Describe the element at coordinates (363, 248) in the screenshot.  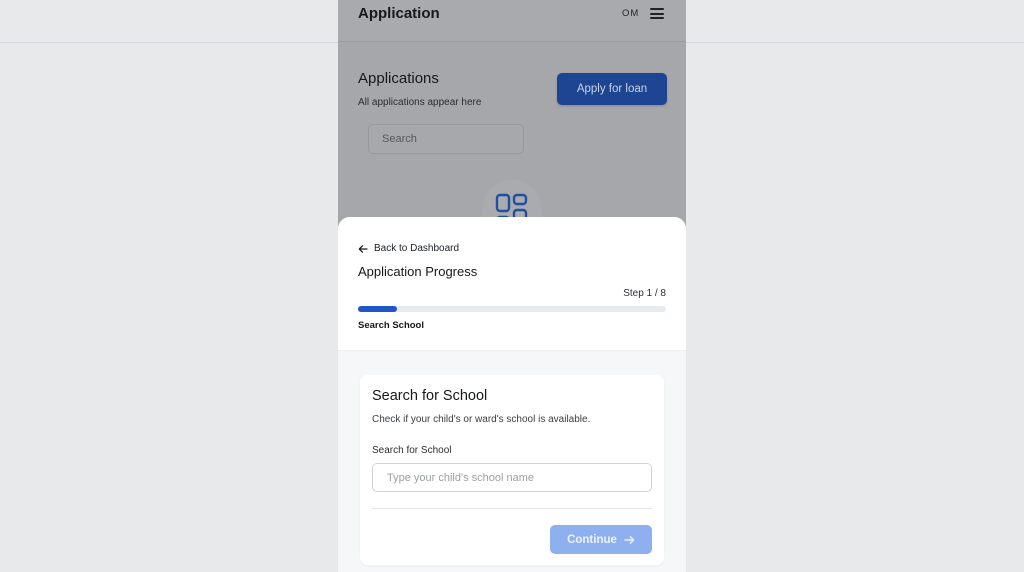
I see `arrow-left-icon` at that location.